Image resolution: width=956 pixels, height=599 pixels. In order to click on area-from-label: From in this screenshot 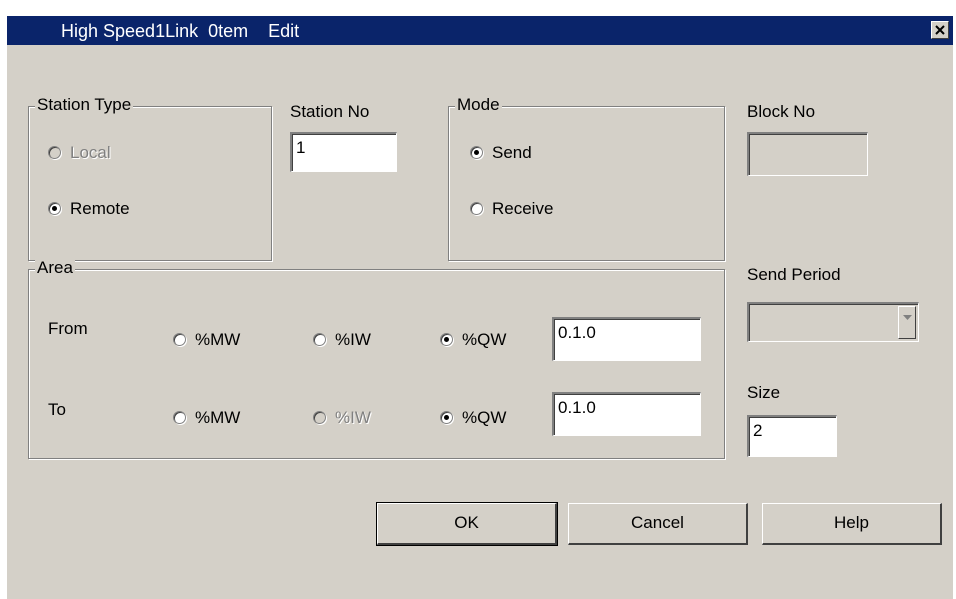, I will do `click(68, 328)`.